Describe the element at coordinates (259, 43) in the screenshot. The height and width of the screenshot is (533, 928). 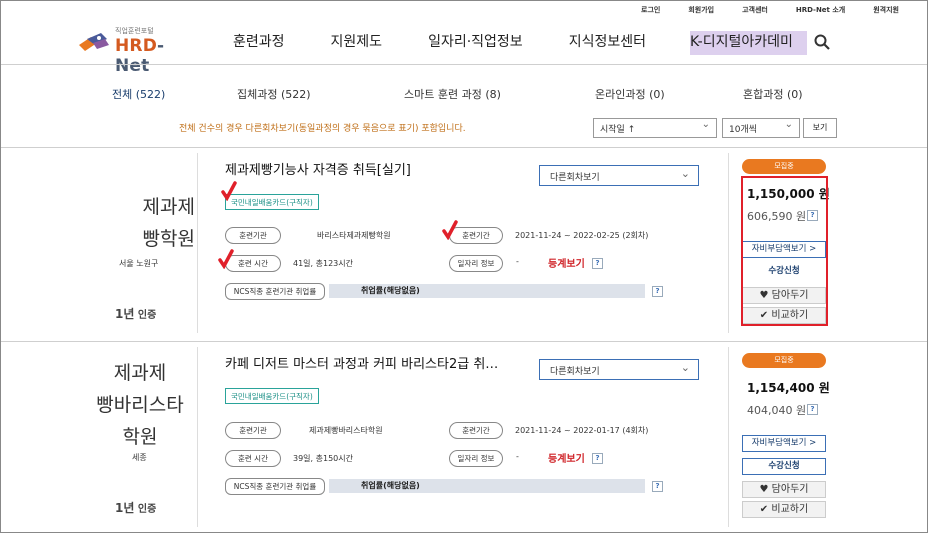
I see `nav-training-courses: 훈련과정` at that location.